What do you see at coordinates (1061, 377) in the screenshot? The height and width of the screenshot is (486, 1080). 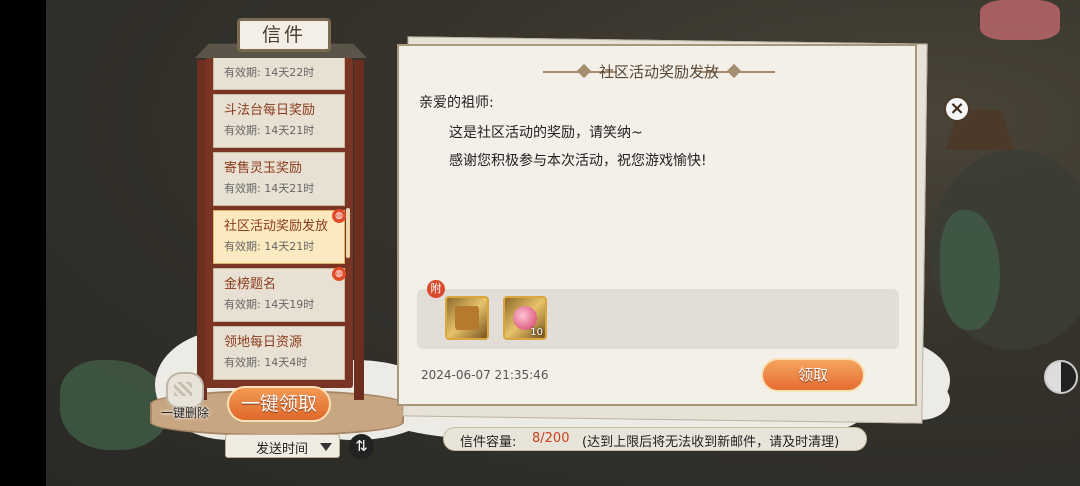 I see `yin-yang-icon` at bounding box center [1061, 377].